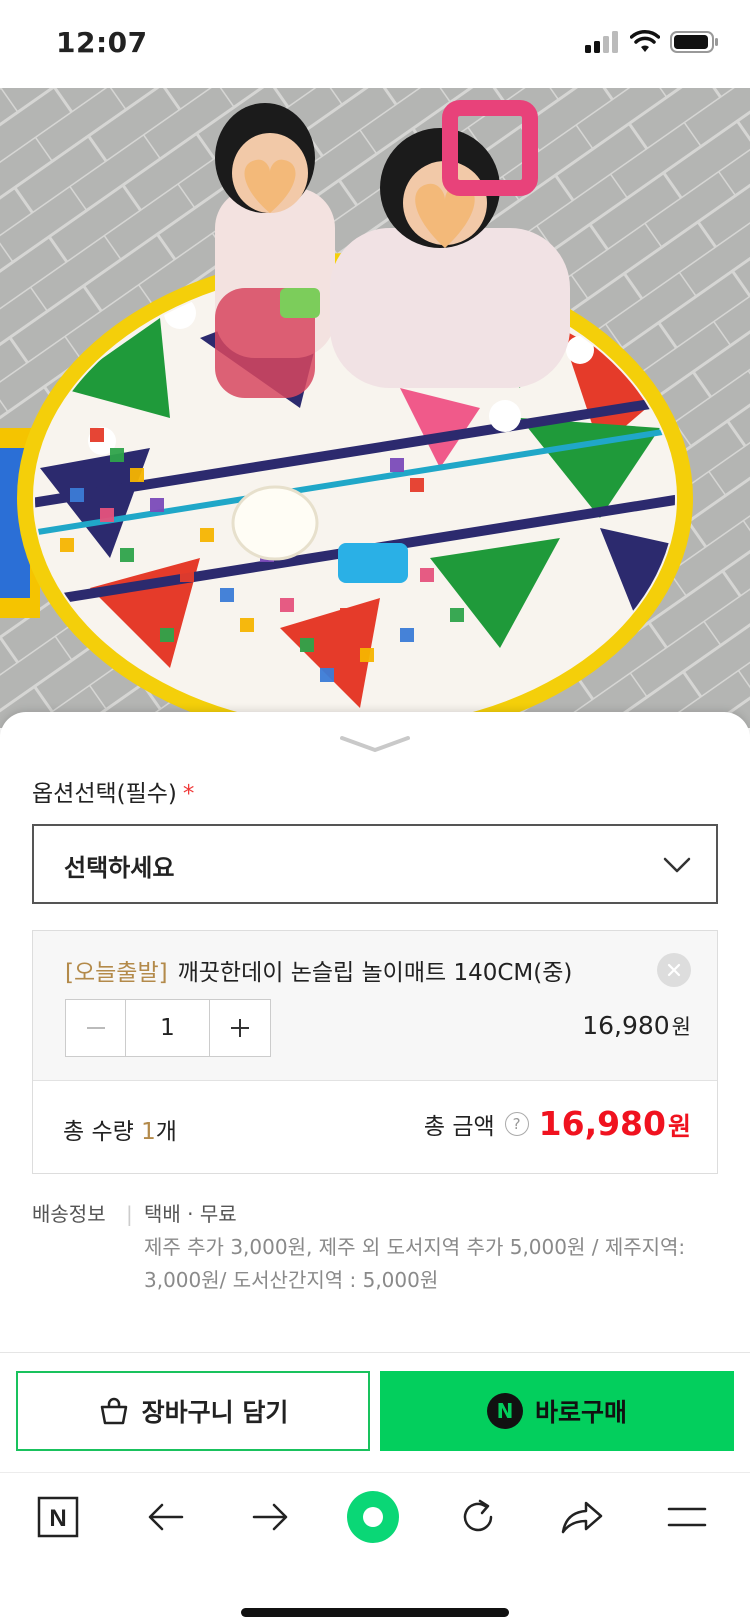 This screenshot has width=750, height=1623. I want to click on quantity-decrease-button, so click(96, 1028).